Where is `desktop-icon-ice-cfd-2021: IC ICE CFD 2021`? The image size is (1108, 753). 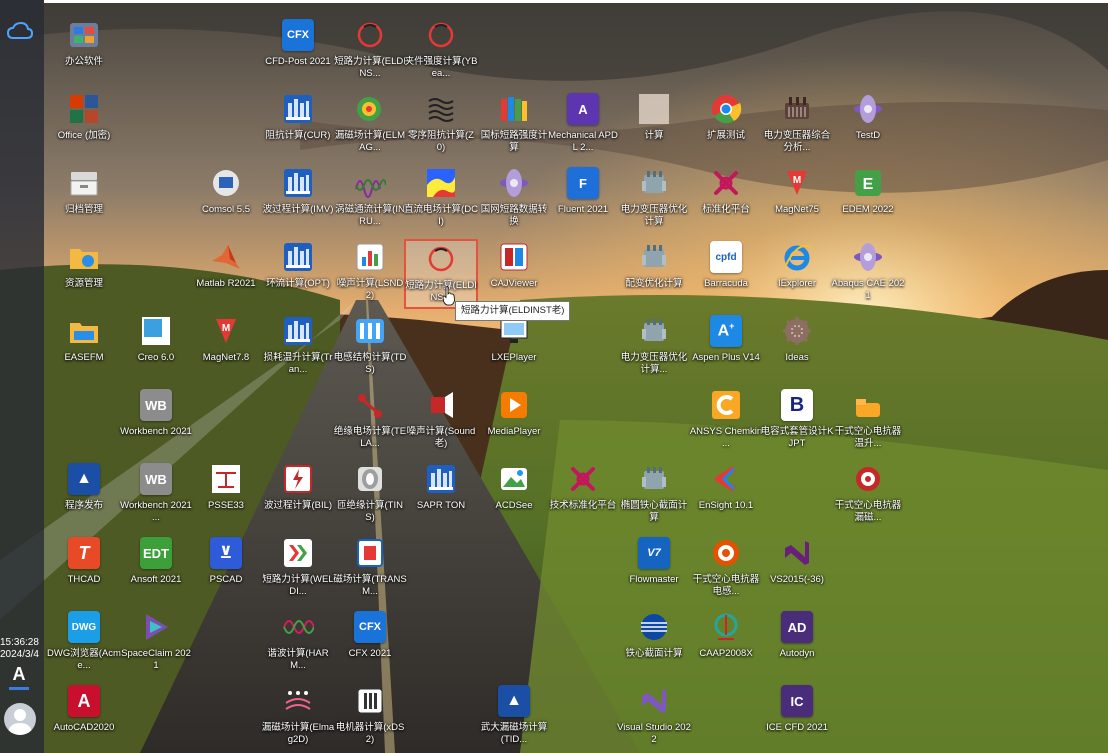 desktop-icon-ice-cfd-2021: IC ICE CFD 2021 is located at coordinates (797, 718).